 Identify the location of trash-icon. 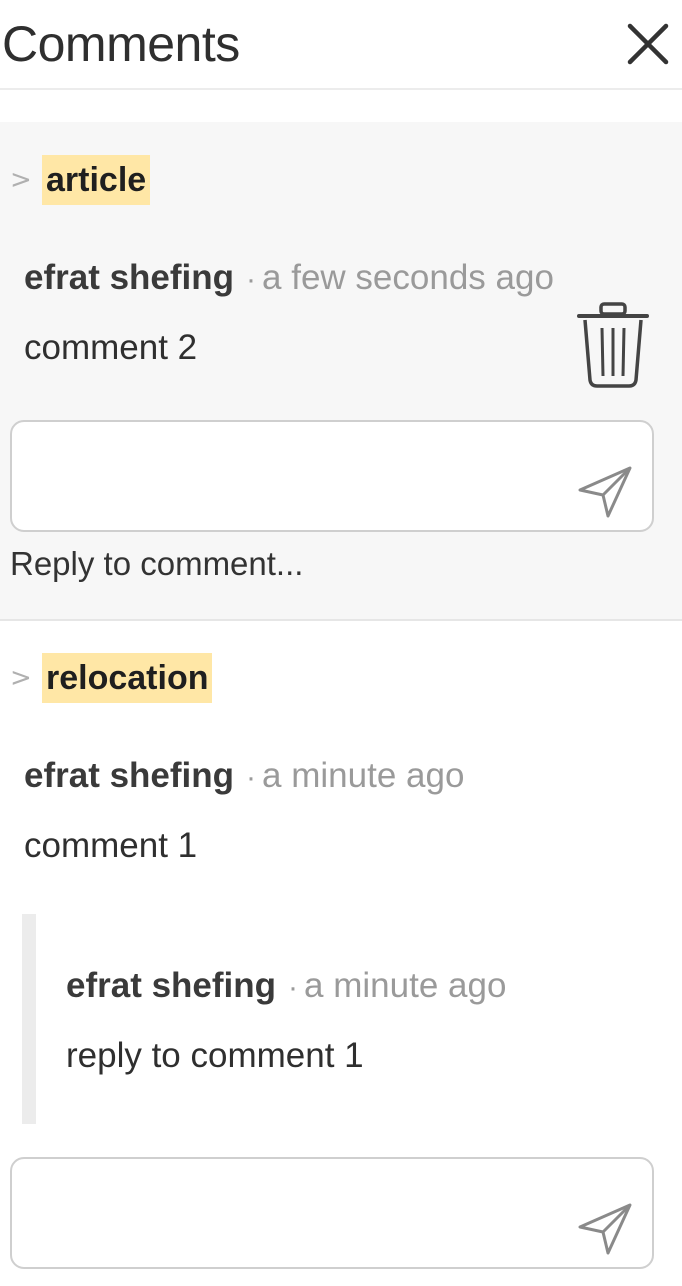
(613, 345).